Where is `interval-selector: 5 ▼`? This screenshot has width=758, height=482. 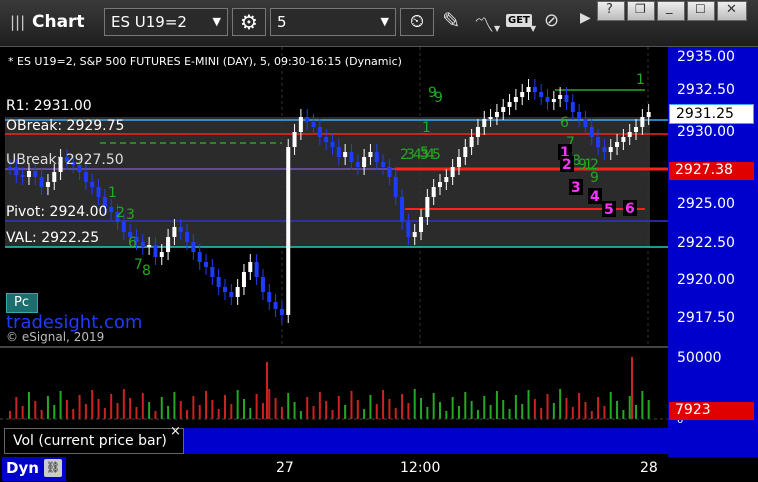 interval-selector: 5 ▼ is located at coordinates (333, 22).